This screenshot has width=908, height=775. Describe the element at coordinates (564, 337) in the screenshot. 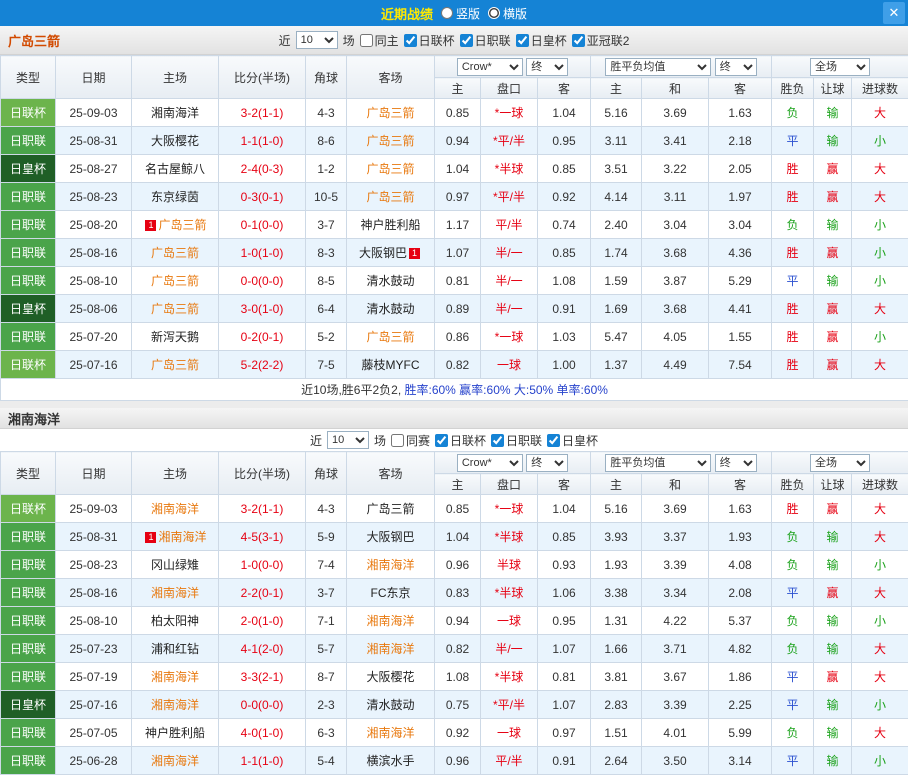

I see `asian-away-odds: 1.03` at that location.